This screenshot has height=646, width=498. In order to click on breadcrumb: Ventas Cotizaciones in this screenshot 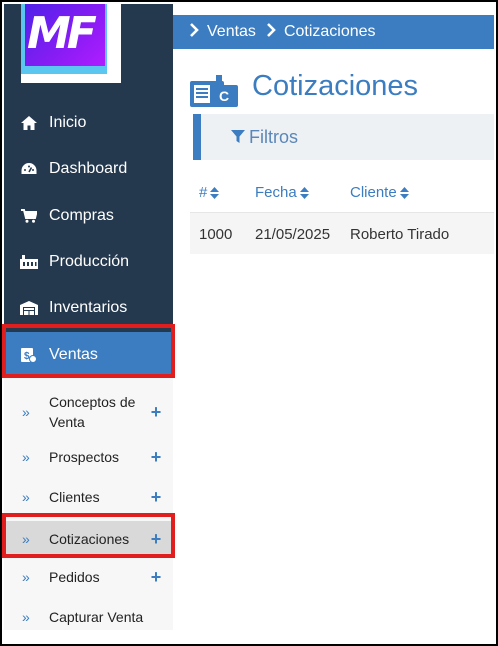, I will do `click(333, 32)`.